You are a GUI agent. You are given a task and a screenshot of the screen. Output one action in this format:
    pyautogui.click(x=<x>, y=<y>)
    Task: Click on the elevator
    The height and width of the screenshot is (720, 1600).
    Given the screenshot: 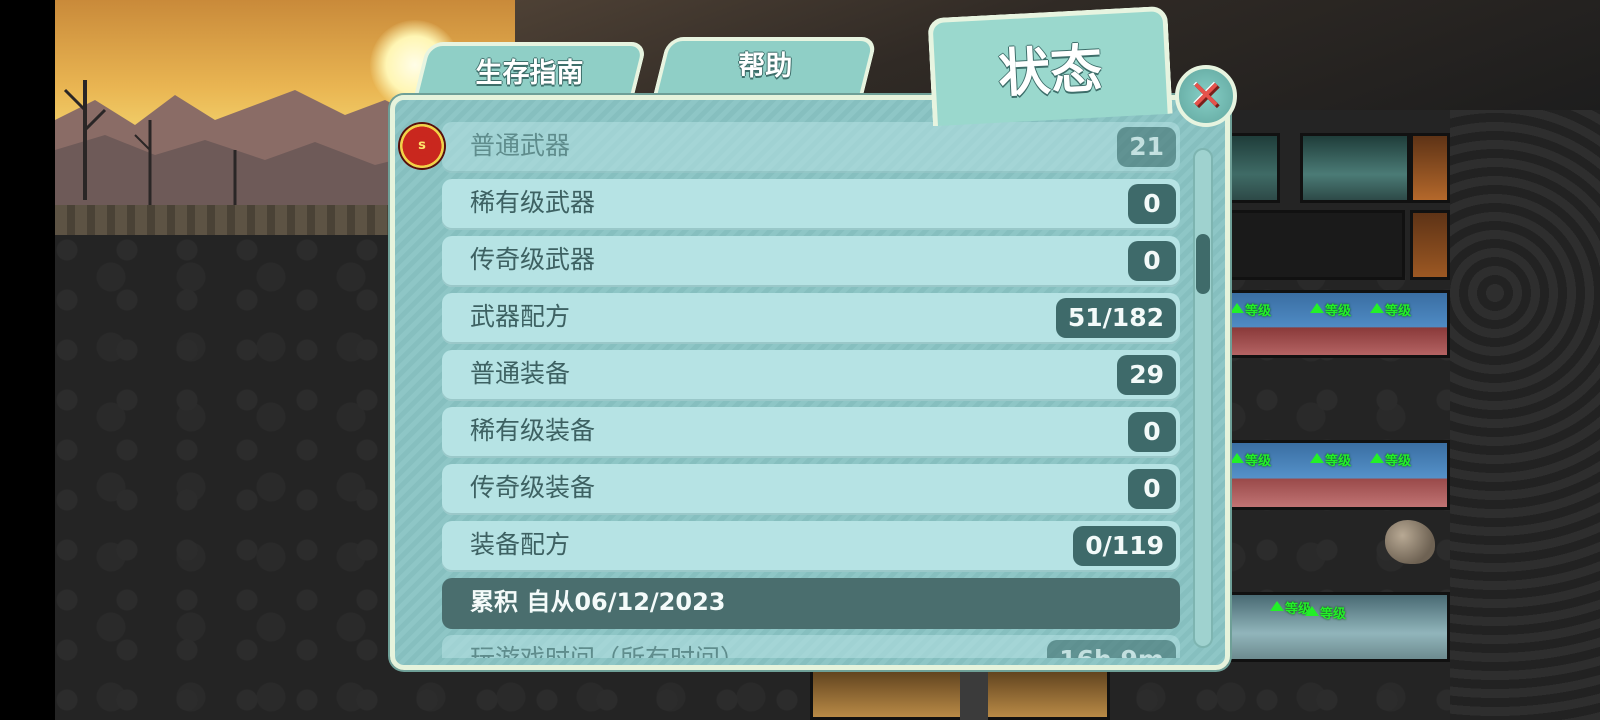 What is the action you would take?
    pyautogui.click(x=974, y=692)
    